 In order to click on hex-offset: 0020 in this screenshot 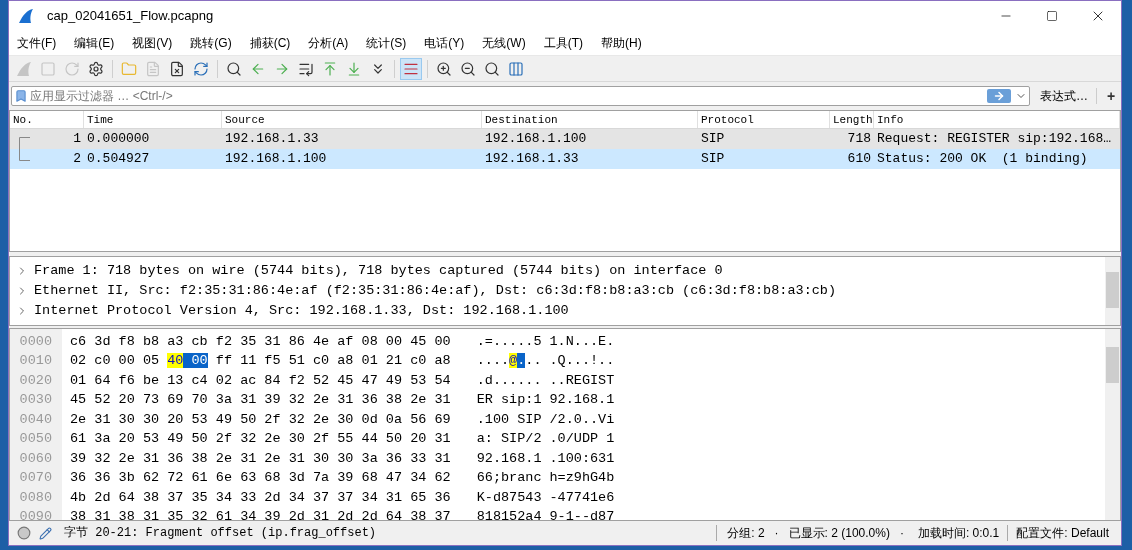, I will do `click(35, 380)`.